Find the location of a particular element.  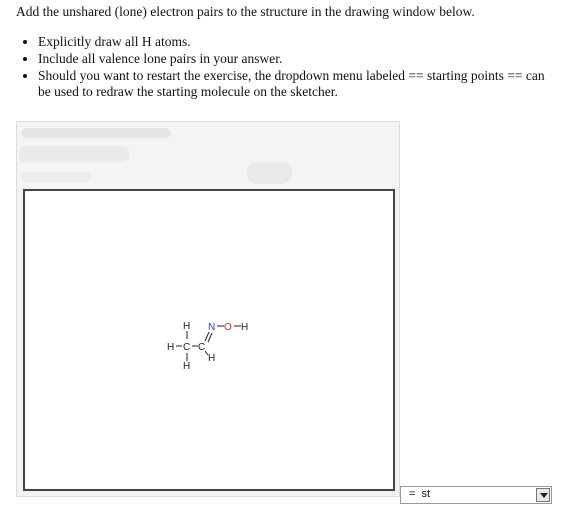

instruction-item: Explicitly draw all H atoms. is located at coordinates (297, 42).